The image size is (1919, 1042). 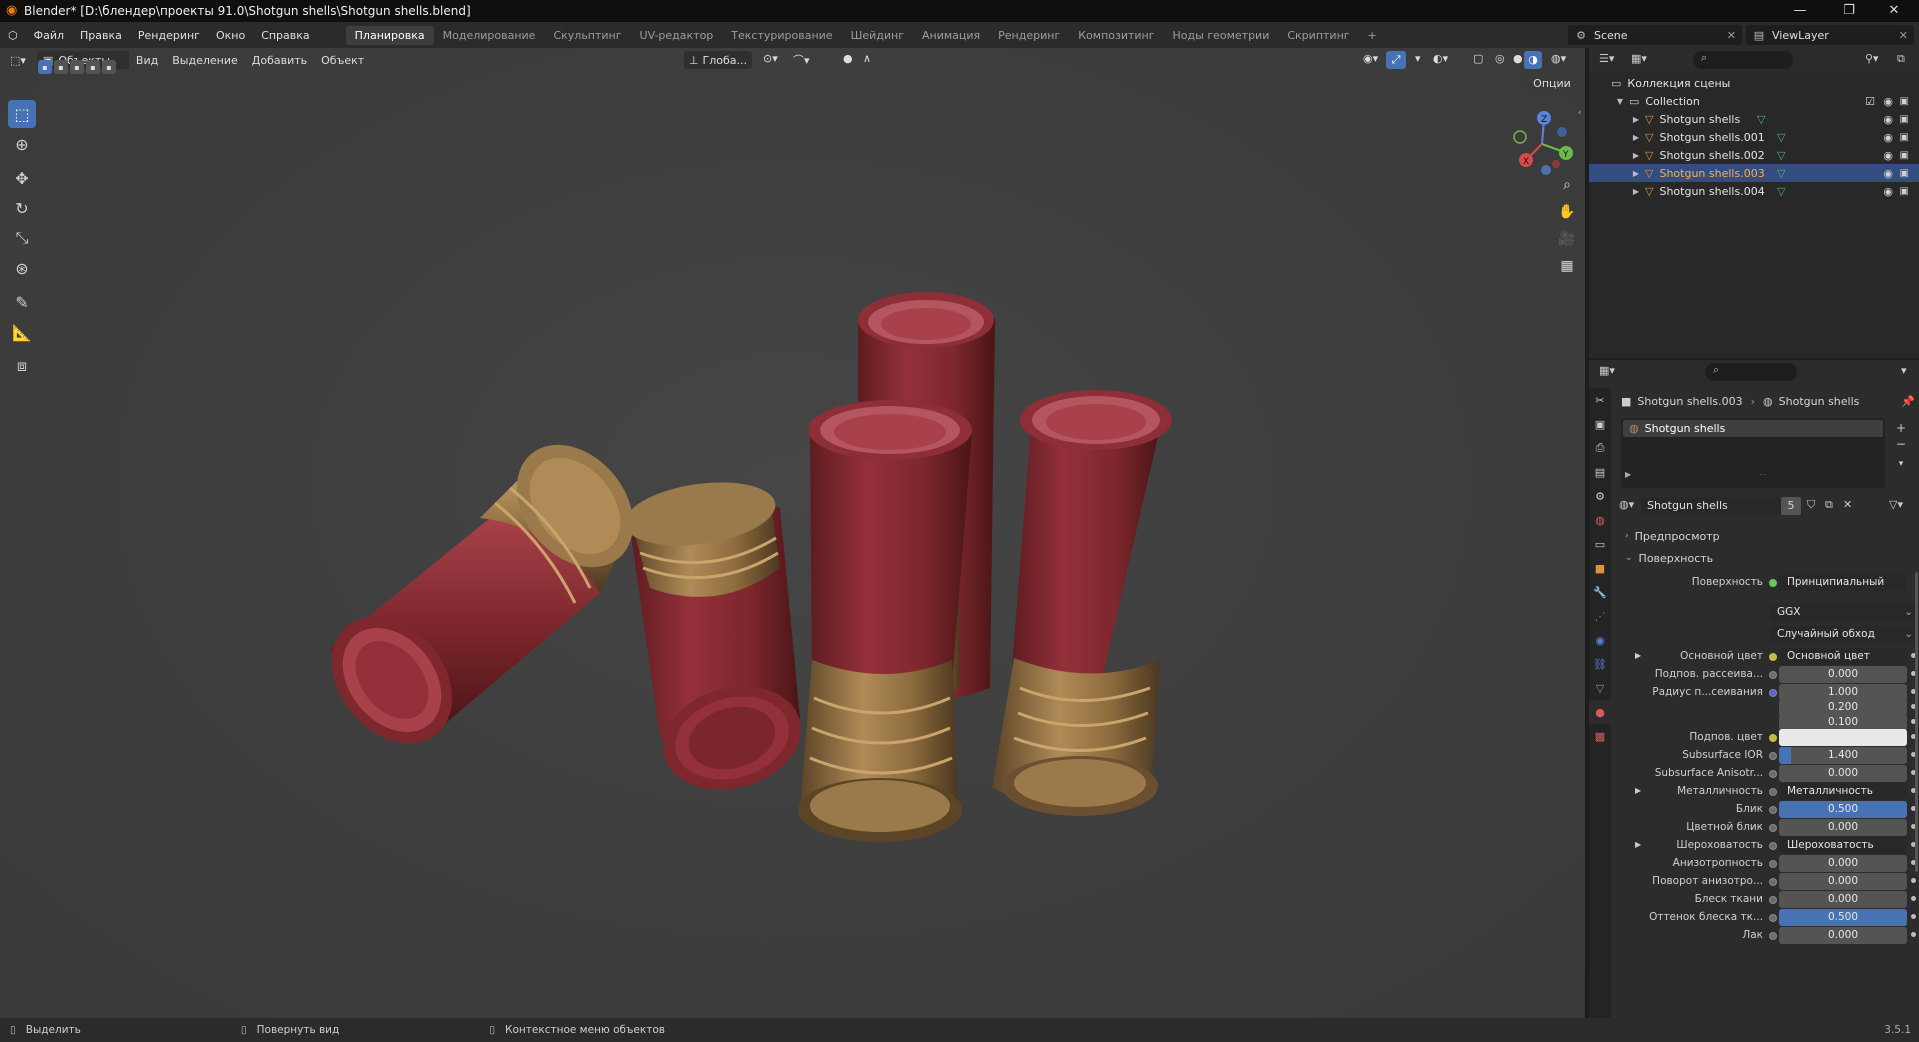 I want to click on list-item: ▶ ▽ Shotgun shells ▽ ◉ ▣, so click(x=1754, y=119).